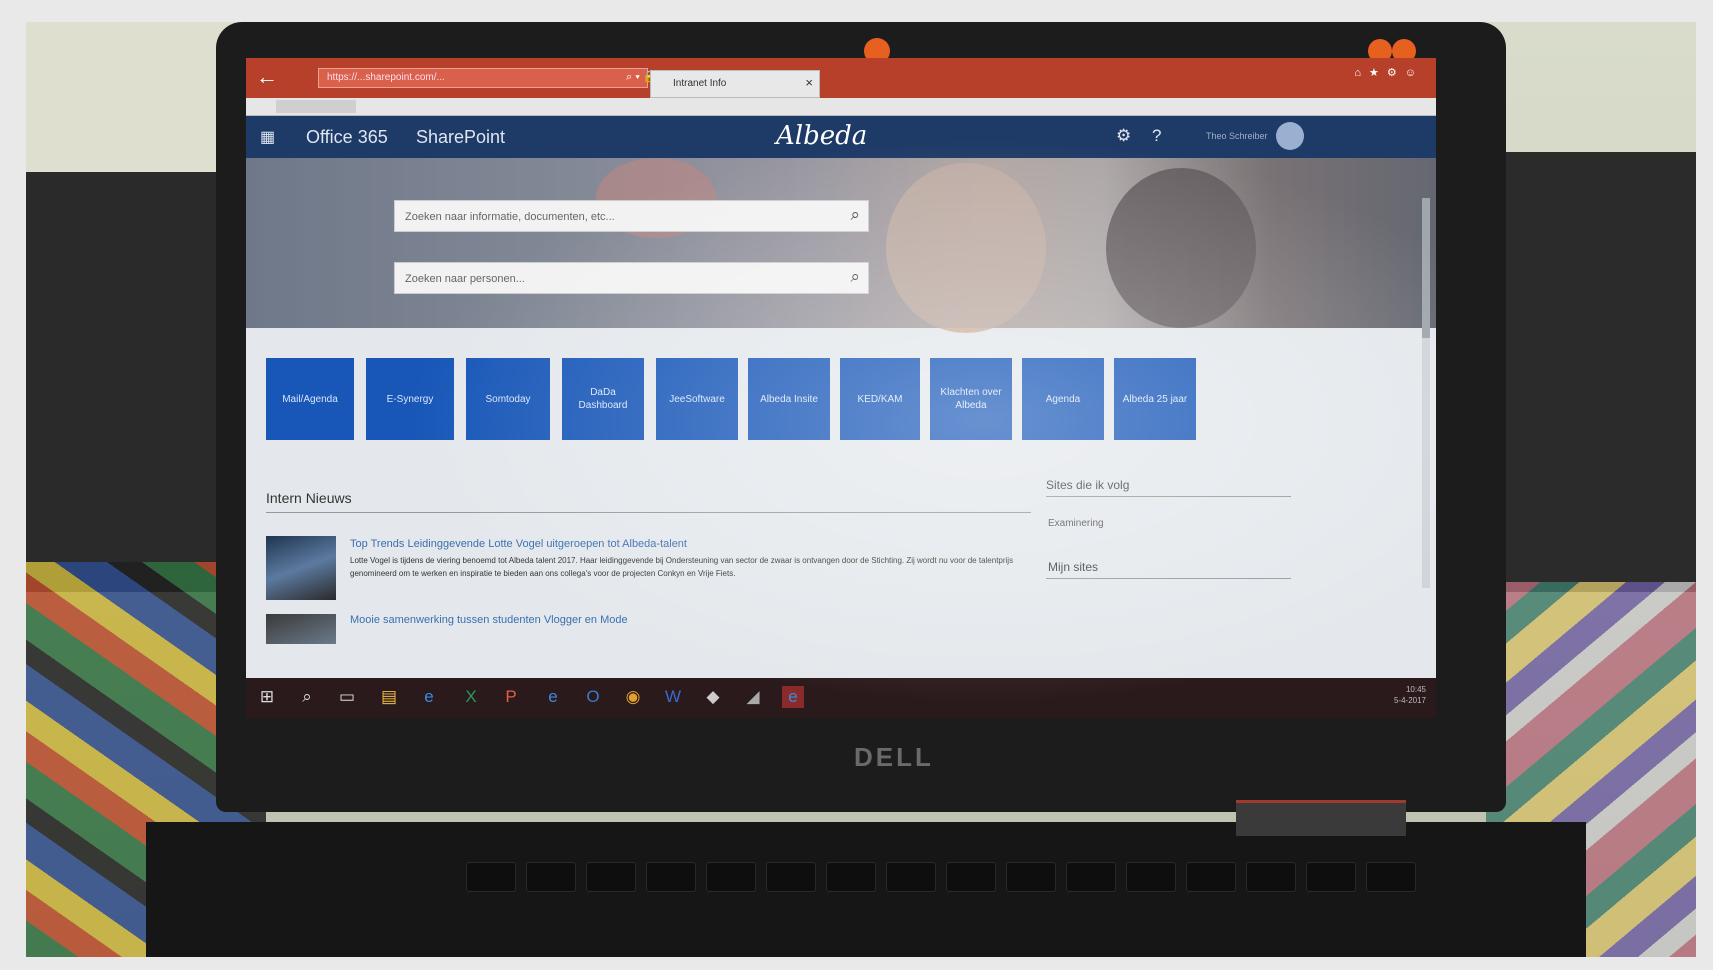 The height and width of the screenshot is (970, 1713). What do you see at coordinates (1076, 523) in the screenshot?
I see `followed-site-link: Examinering` at bounding box center [1076, 523].